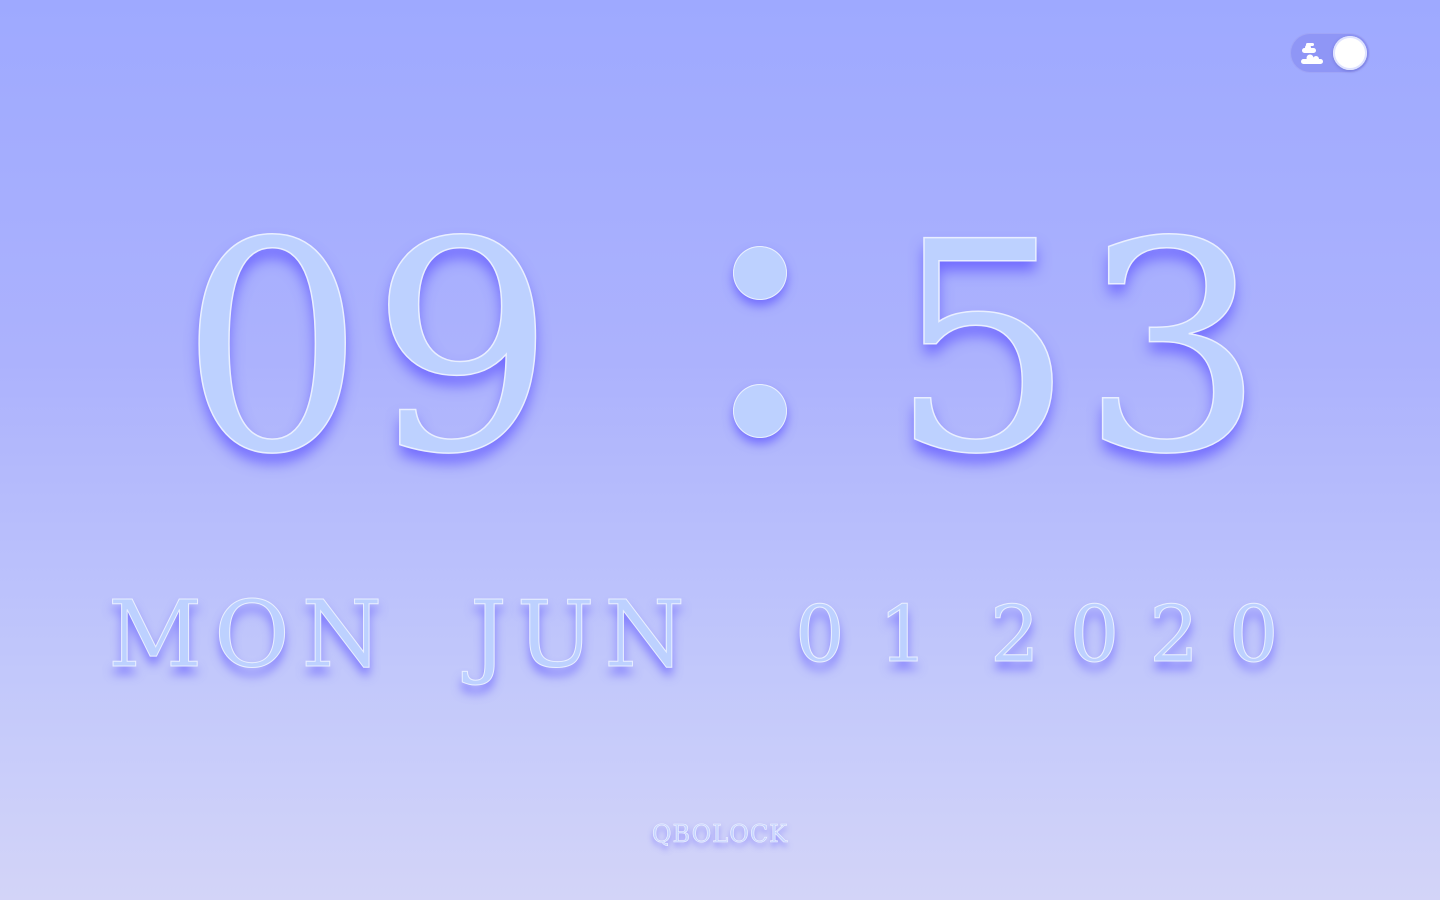 The width and height of the screenshot is (1440, 900). I want to click on brand-logo: QBOLOCK, so click(720, 834).